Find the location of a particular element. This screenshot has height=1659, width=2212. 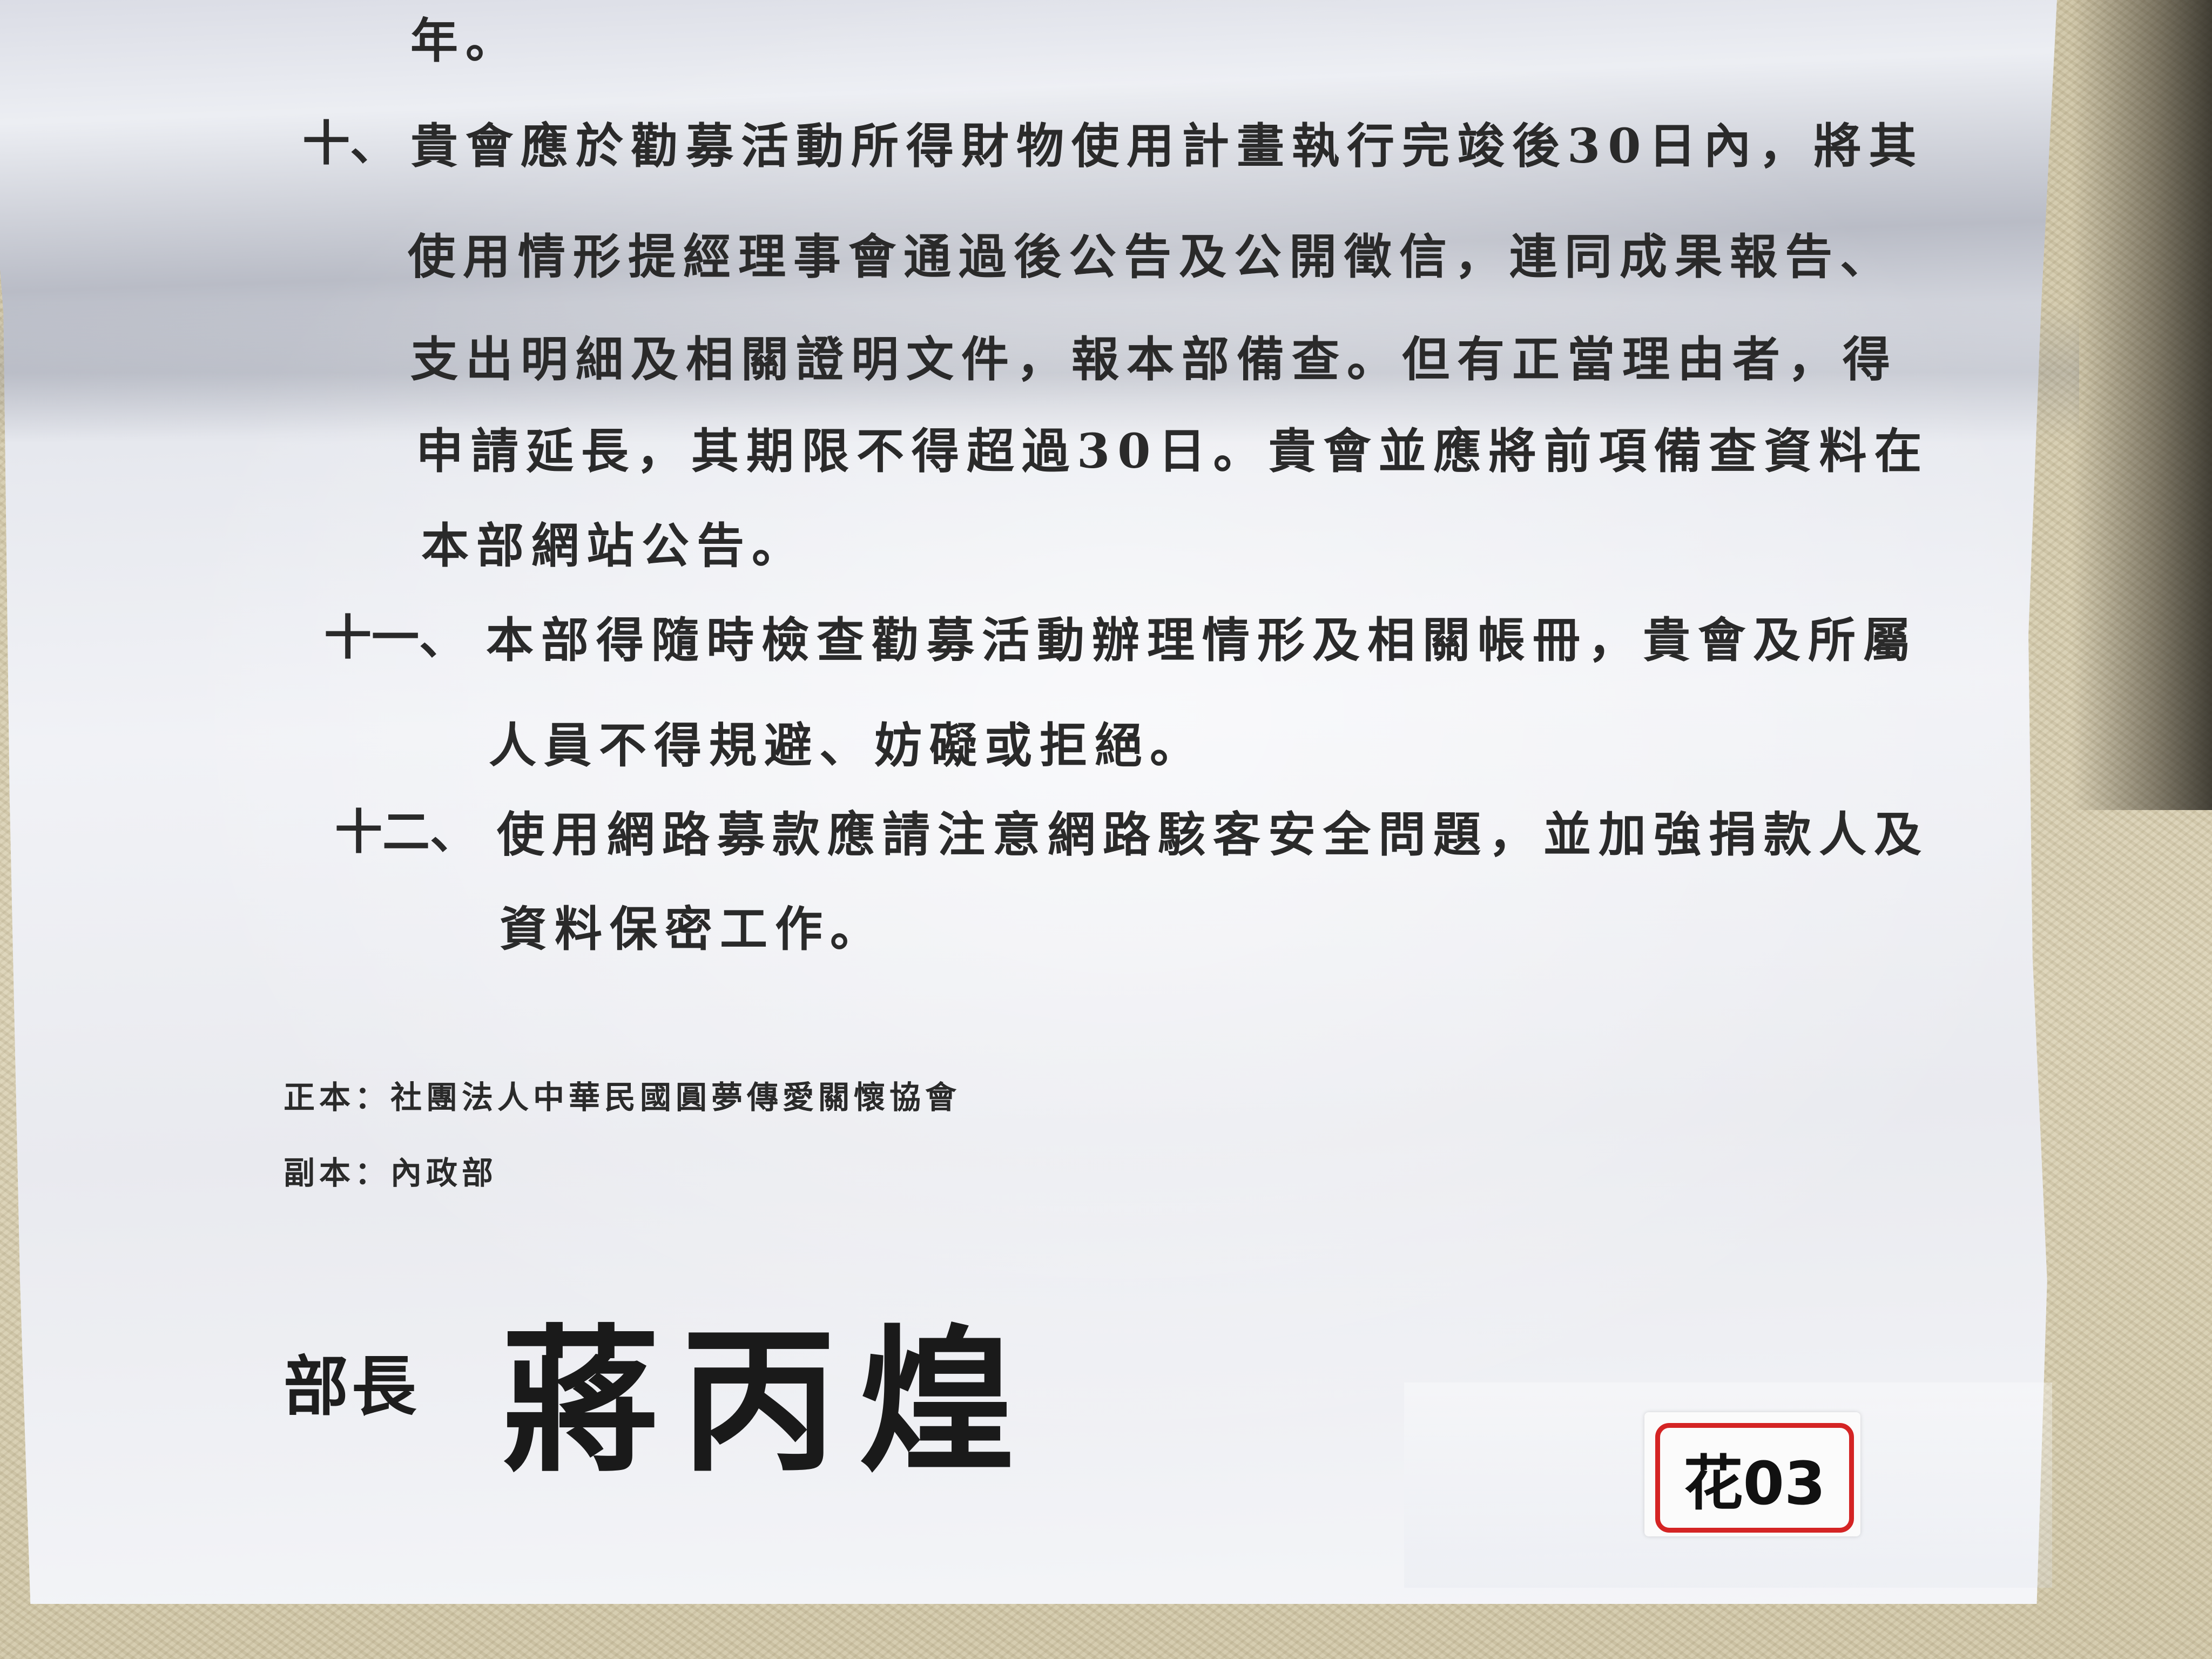

filing-tag: 花03 is located at coordinates (1752, 1474).